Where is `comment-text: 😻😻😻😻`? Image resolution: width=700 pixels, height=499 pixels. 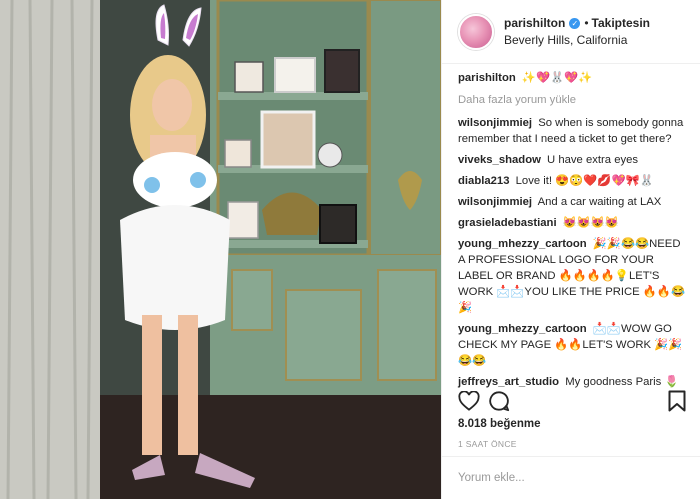
comment-text: 😻😻😻😻 is located at coordinates (590, 223).